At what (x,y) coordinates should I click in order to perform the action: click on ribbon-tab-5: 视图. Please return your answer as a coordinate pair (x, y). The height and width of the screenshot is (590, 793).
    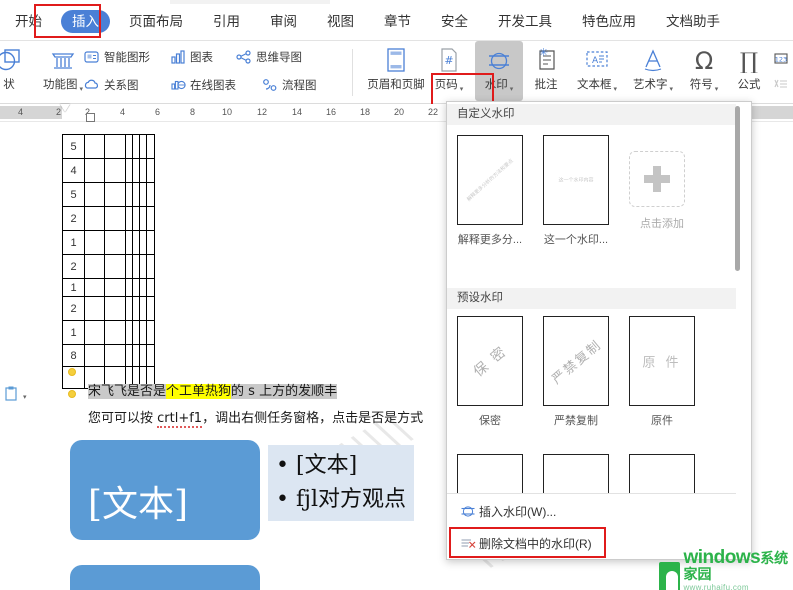
    Looking at the image, I should click on (340, 21).